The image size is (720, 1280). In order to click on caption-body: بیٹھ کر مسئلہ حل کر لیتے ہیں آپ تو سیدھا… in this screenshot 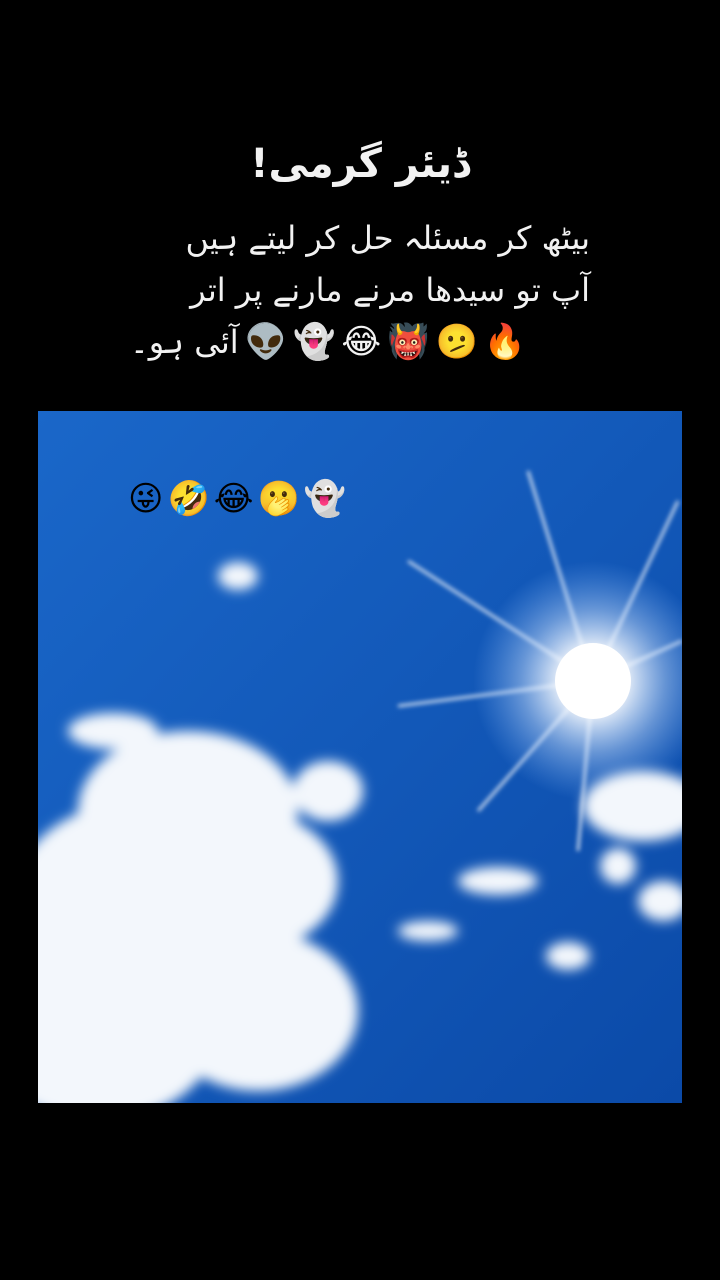, I will do `click(360, 290)`.